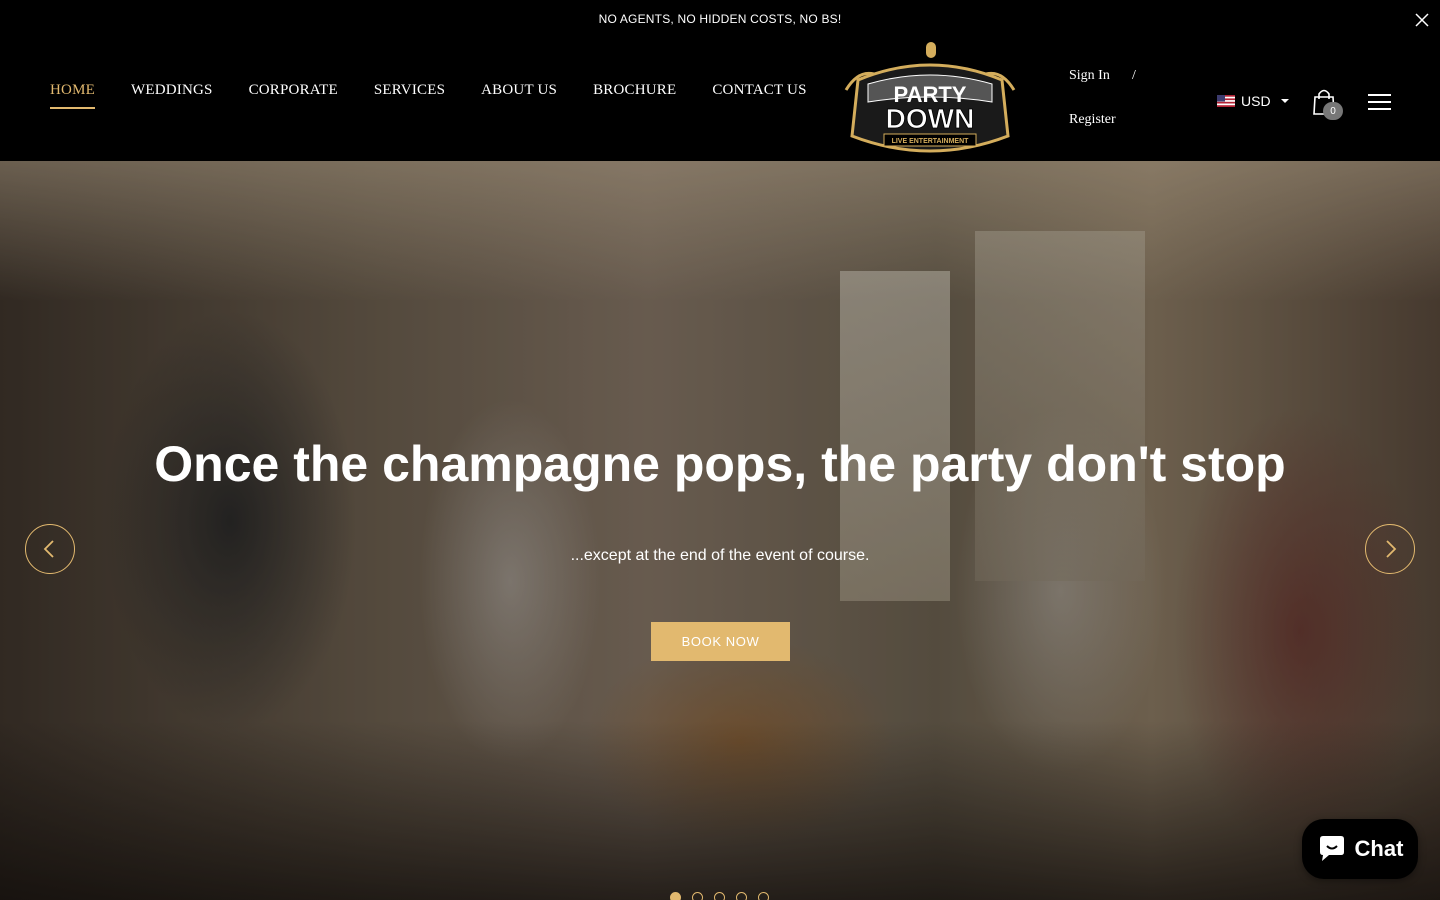  Describe the element at coordinates (1256, 101) in the screenshot. I see `currency-label: USD` at that location.